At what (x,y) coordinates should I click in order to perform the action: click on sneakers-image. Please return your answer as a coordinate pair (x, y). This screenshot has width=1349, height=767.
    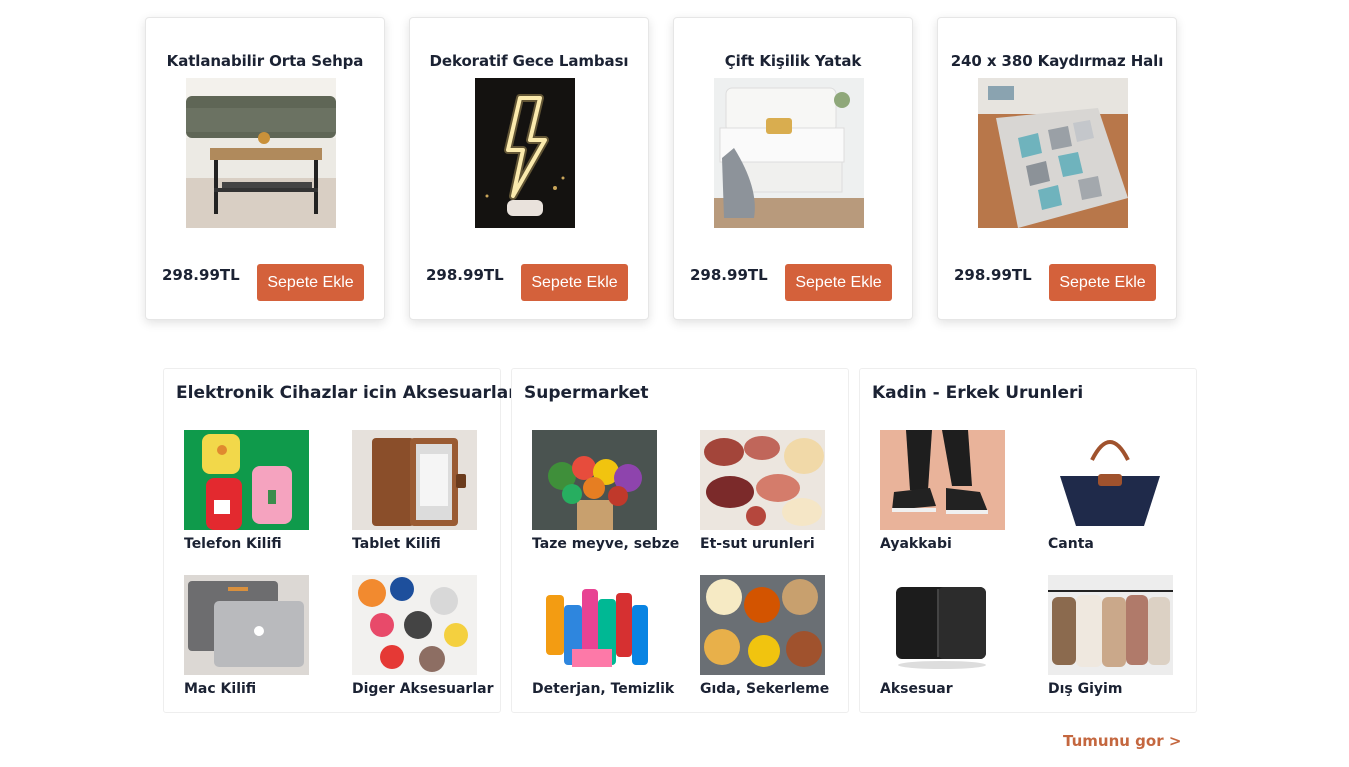
    Looking at the image, I should click on (942, 480).